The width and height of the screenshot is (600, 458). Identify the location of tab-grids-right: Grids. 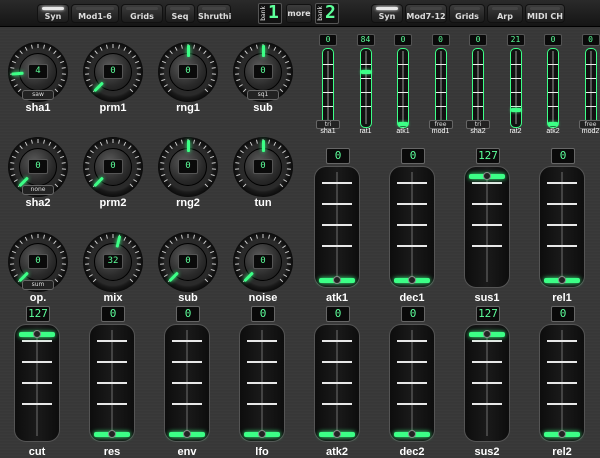
(467, 13).